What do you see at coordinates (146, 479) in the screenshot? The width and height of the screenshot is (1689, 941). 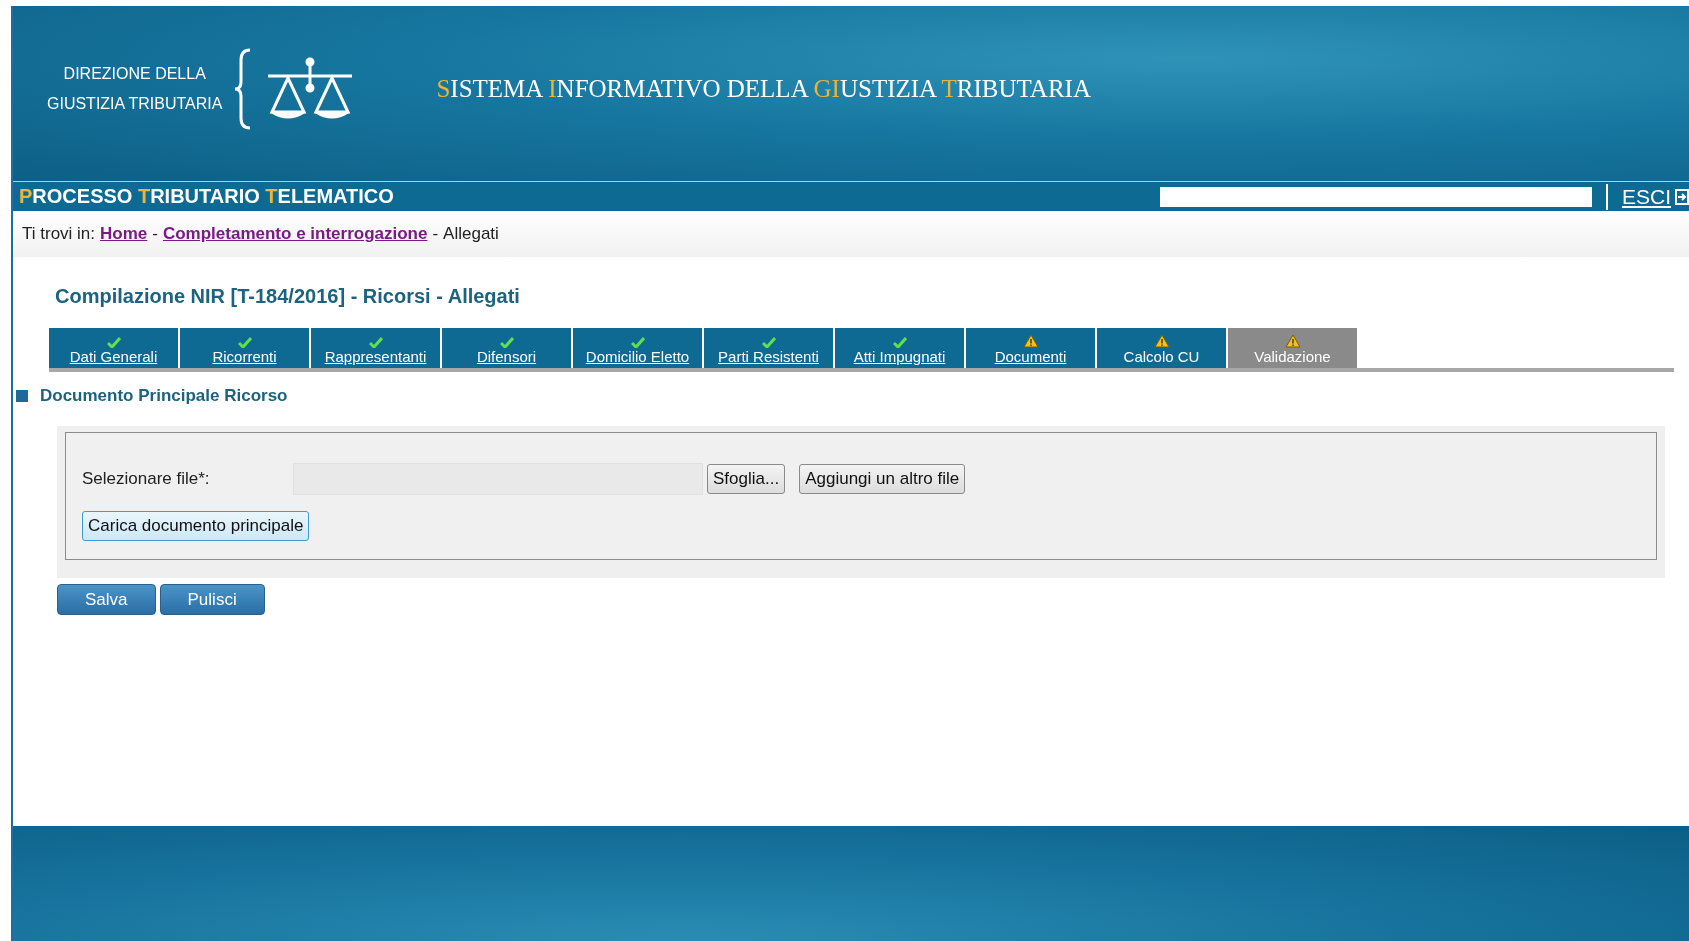 I see `field-label: Selezionare file*:` at bounding box center [146, 479].